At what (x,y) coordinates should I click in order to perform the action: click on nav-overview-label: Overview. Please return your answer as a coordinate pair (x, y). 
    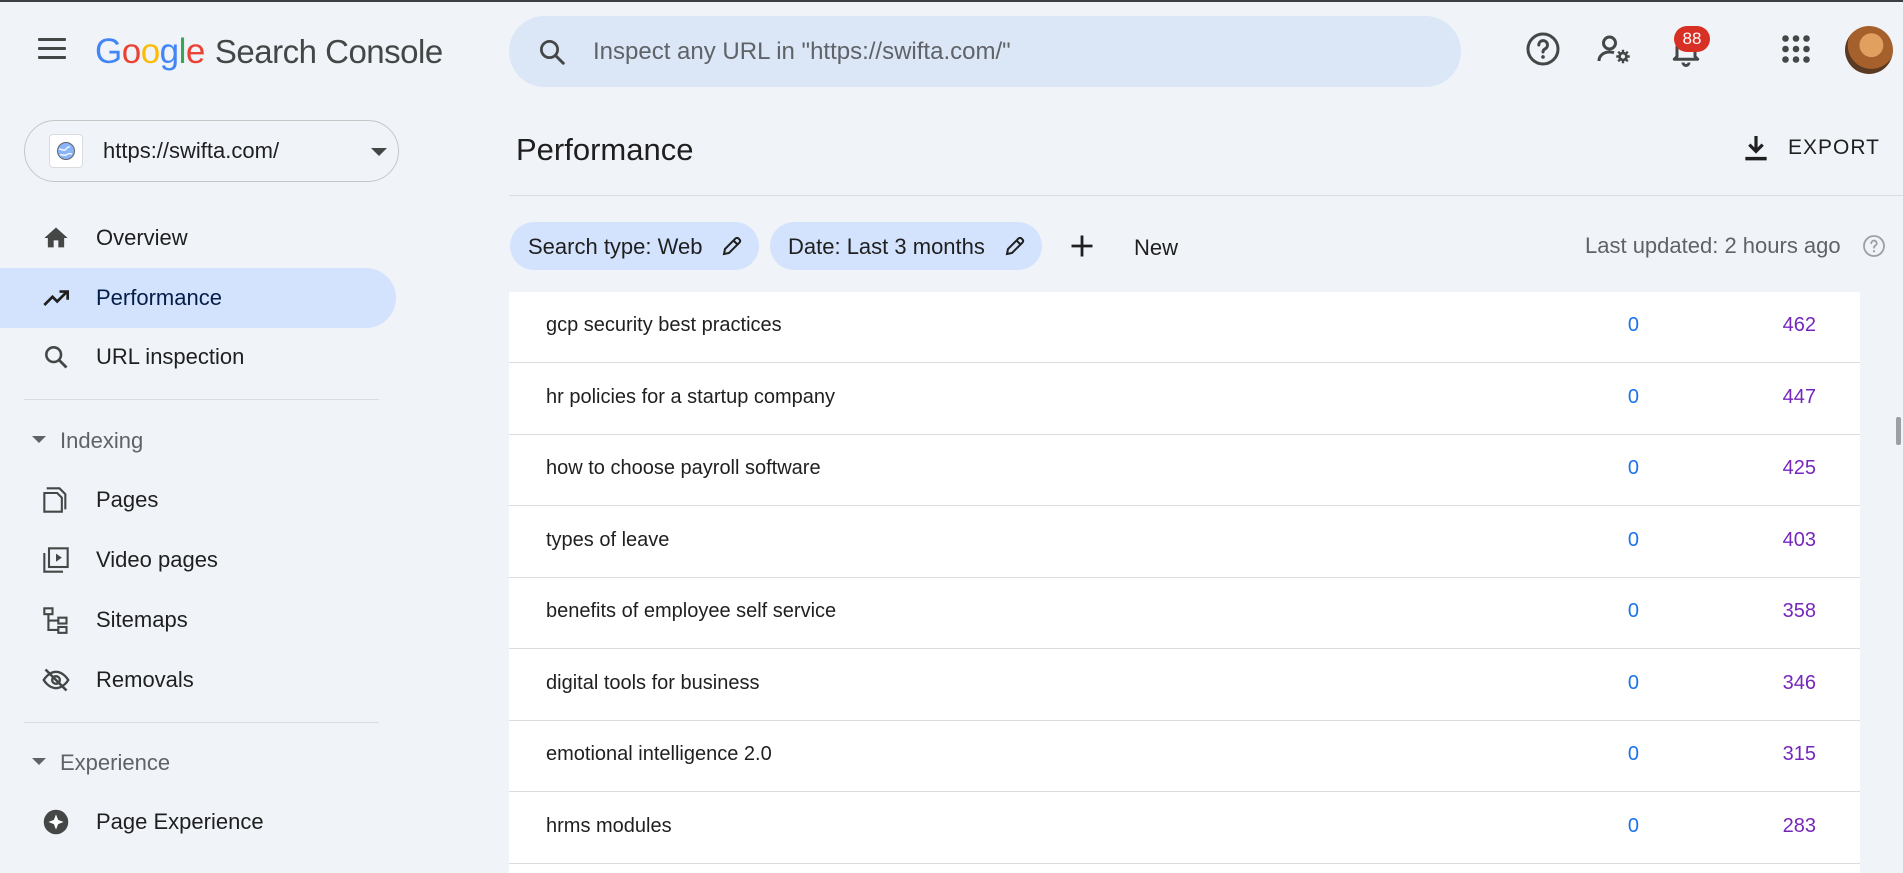
    Looking at the image, I should click on (142, 237).